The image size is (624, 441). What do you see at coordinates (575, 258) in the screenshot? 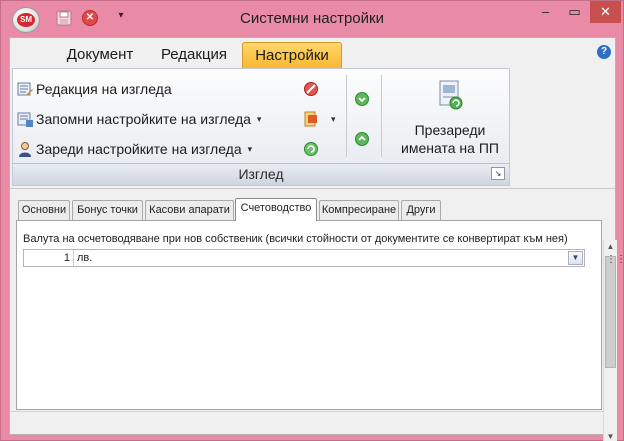
I see `chevron-down-icon: ▼` at bounding box center [575, 258].